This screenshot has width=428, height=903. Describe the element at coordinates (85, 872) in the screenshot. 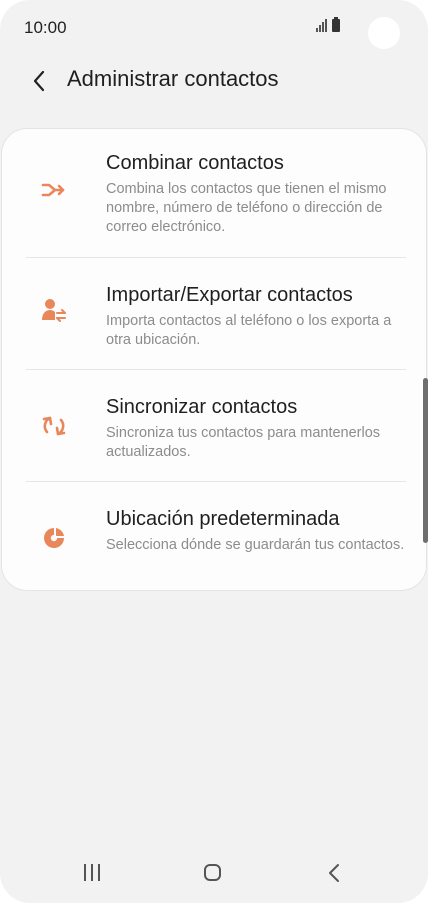

I see `recents-icon` at that location.